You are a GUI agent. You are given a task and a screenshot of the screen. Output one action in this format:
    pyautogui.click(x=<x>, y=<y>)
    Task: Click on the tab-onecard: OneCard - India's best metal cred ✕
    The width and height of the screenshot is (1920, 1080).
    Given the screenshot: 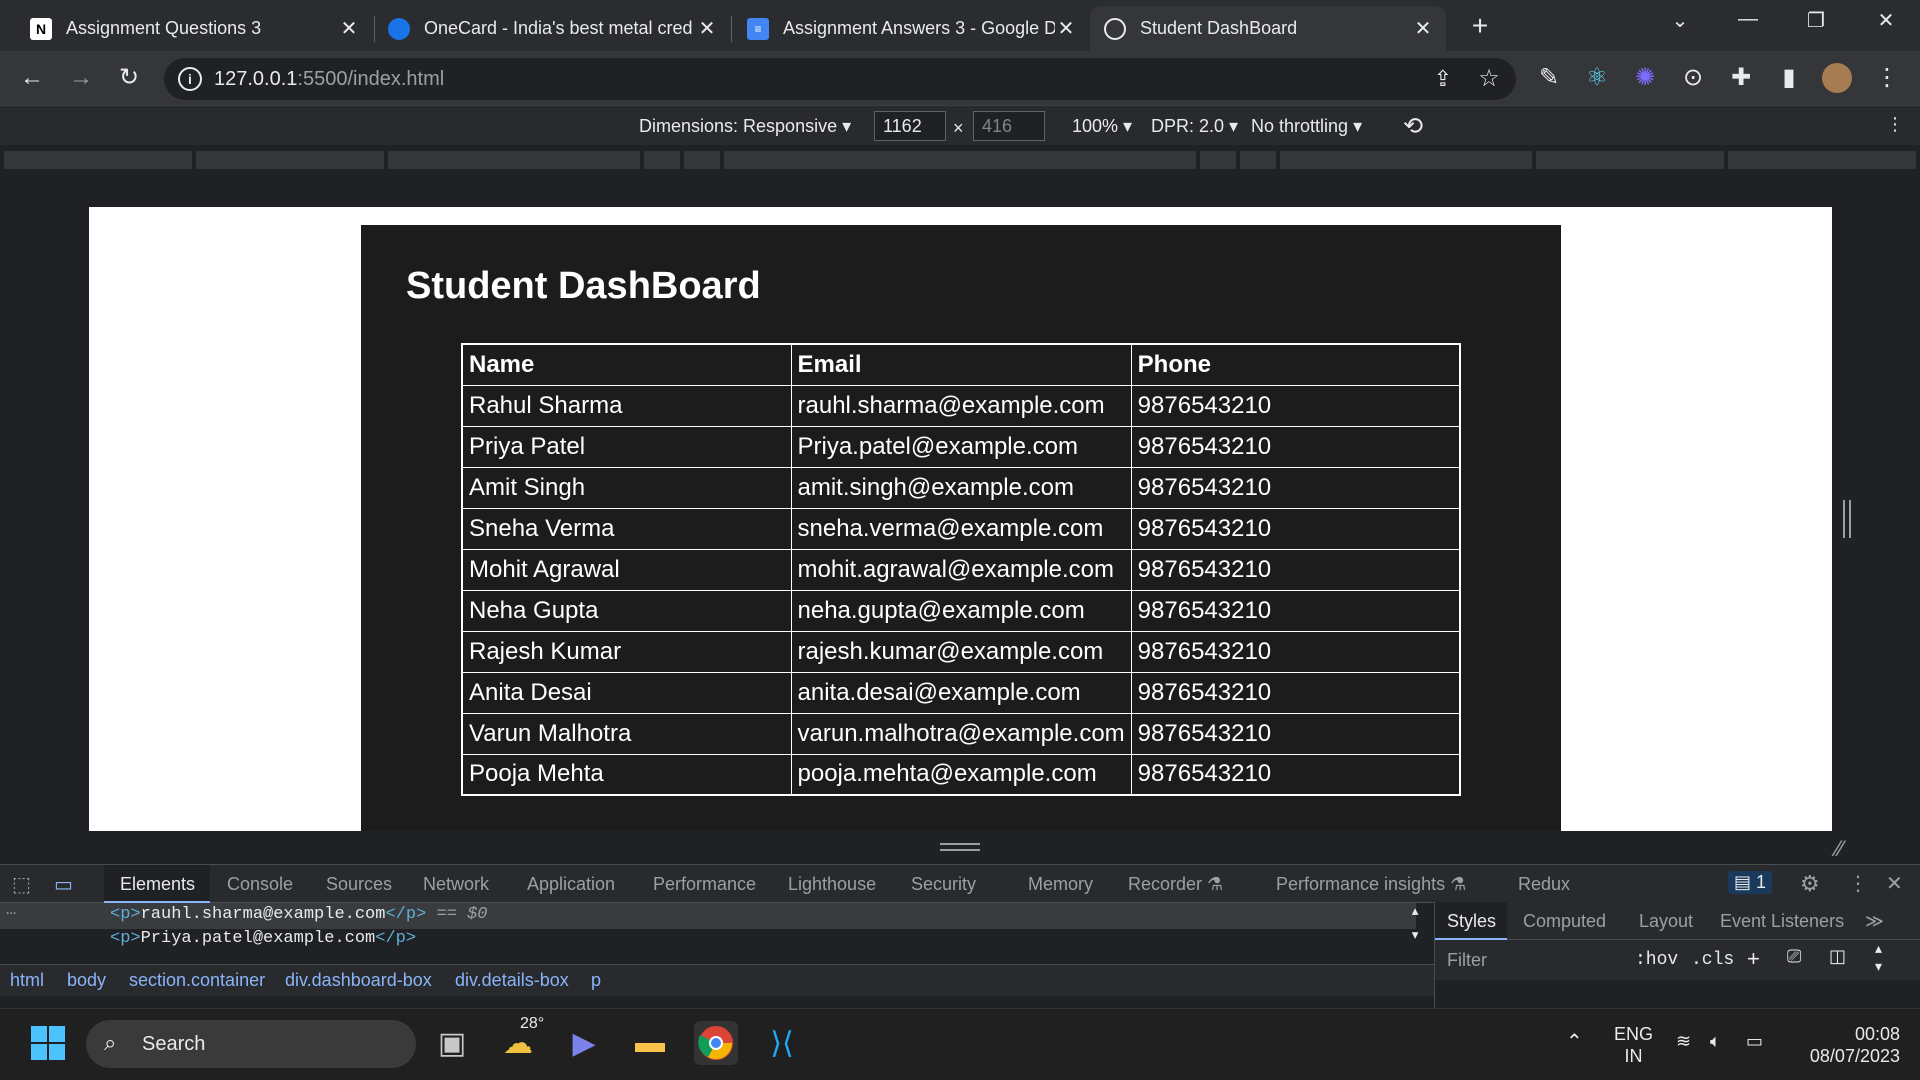 What is the action you would take?
    pyautogui.click(x=552, y=28)
    